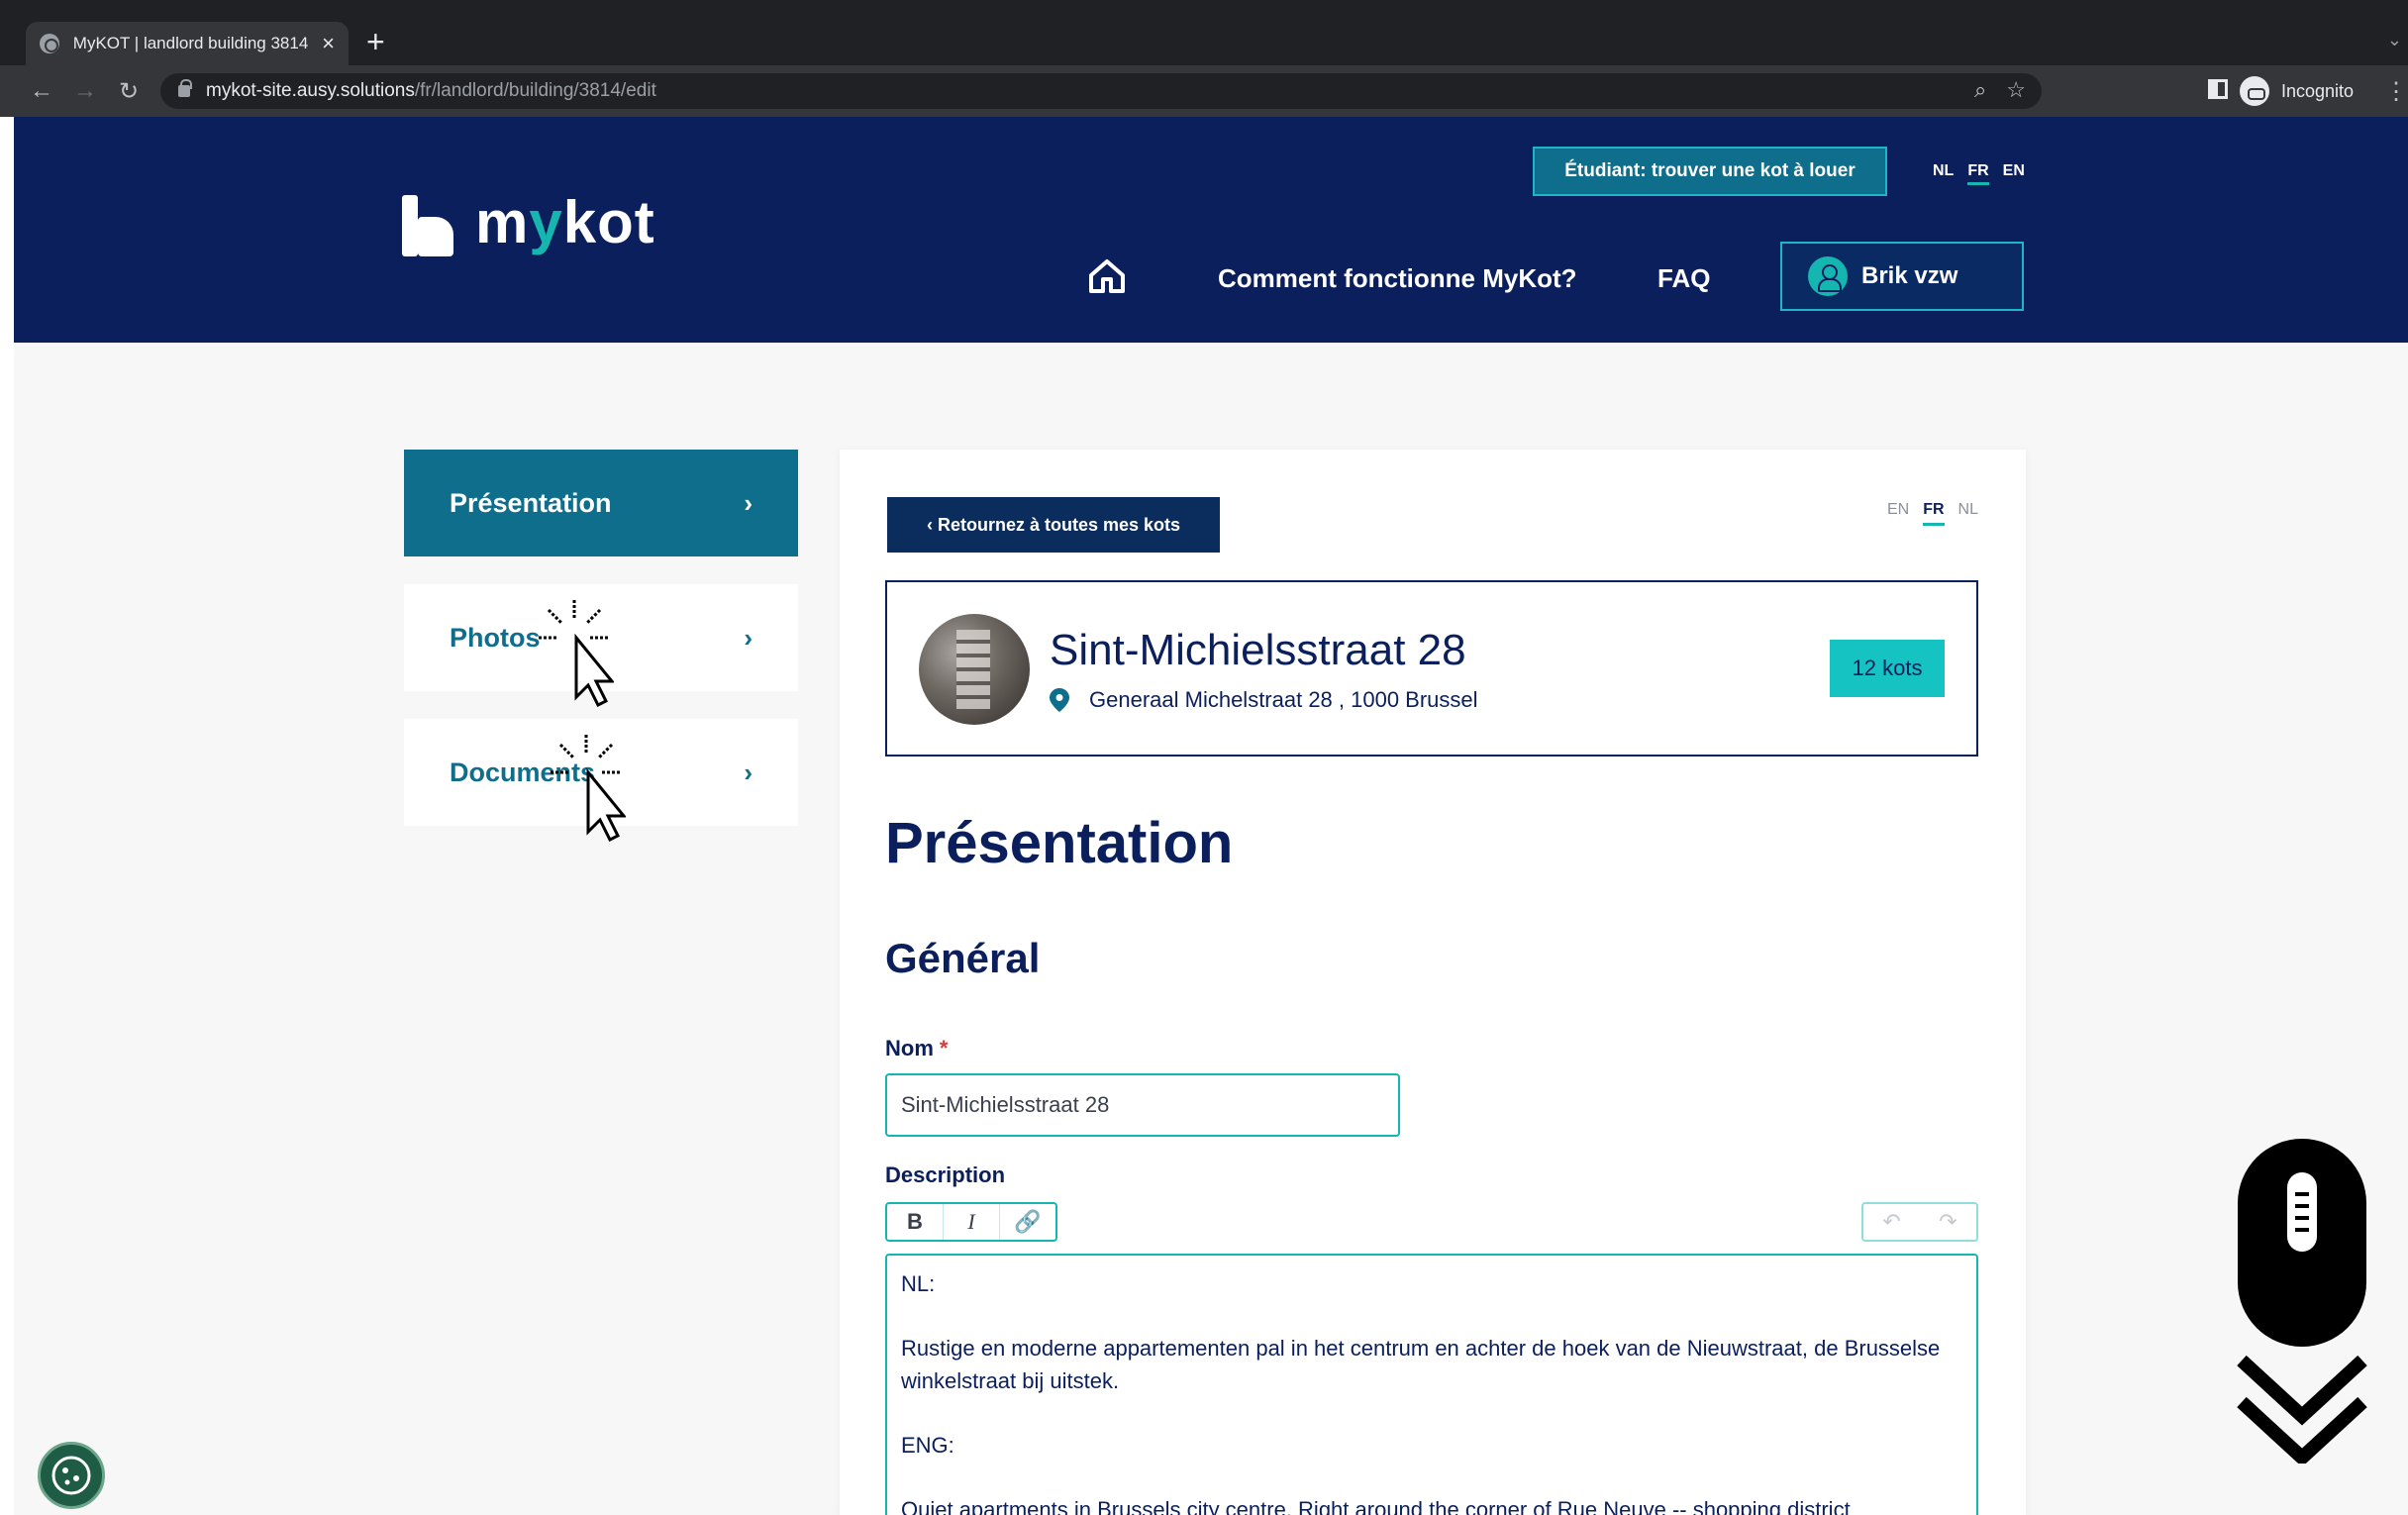 Image resolution: width=2408 pixels, height=1515 pixels. What do you see at coordinates (1891, 1222) in the screenshot?
I see `undo-icon: ↶` at bounding box center [1891, 1222].